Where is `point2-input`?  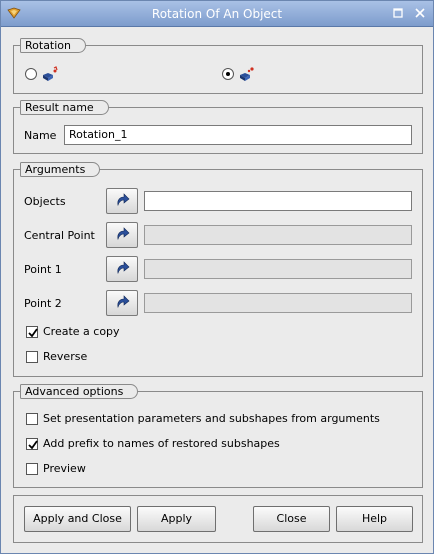
point2-input is located at coordinates (278, 303).